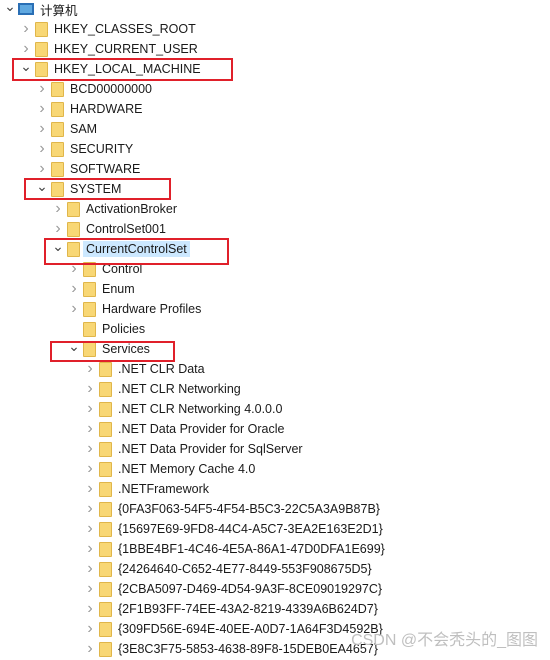  I want to click on tree-item: › SAM, so click(66, 129).